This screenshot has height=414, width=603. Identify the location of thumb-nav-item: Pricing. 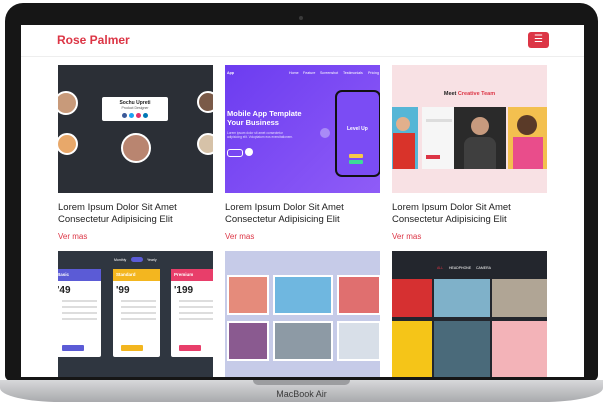
(373, 73).